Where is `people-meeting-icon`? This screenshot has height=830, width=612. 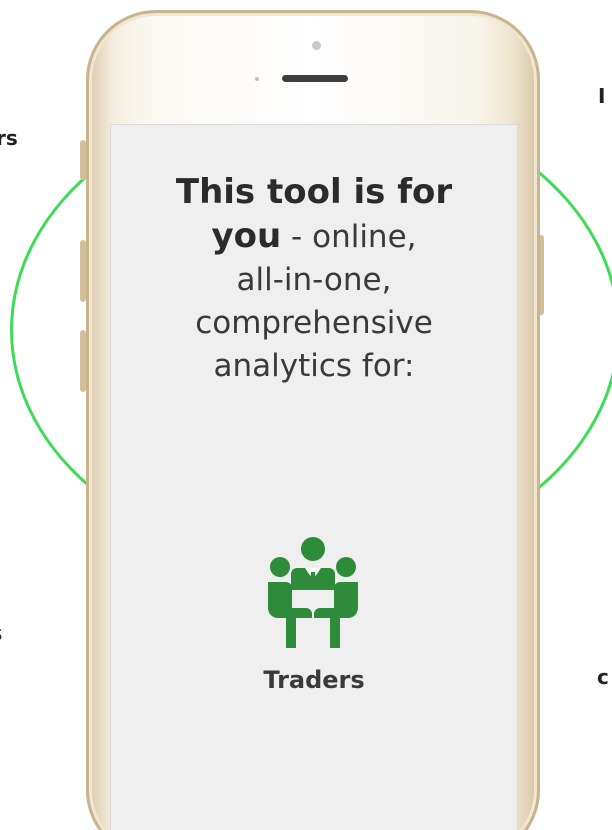
people-meeting-icon is located at coordinates (313, 594).